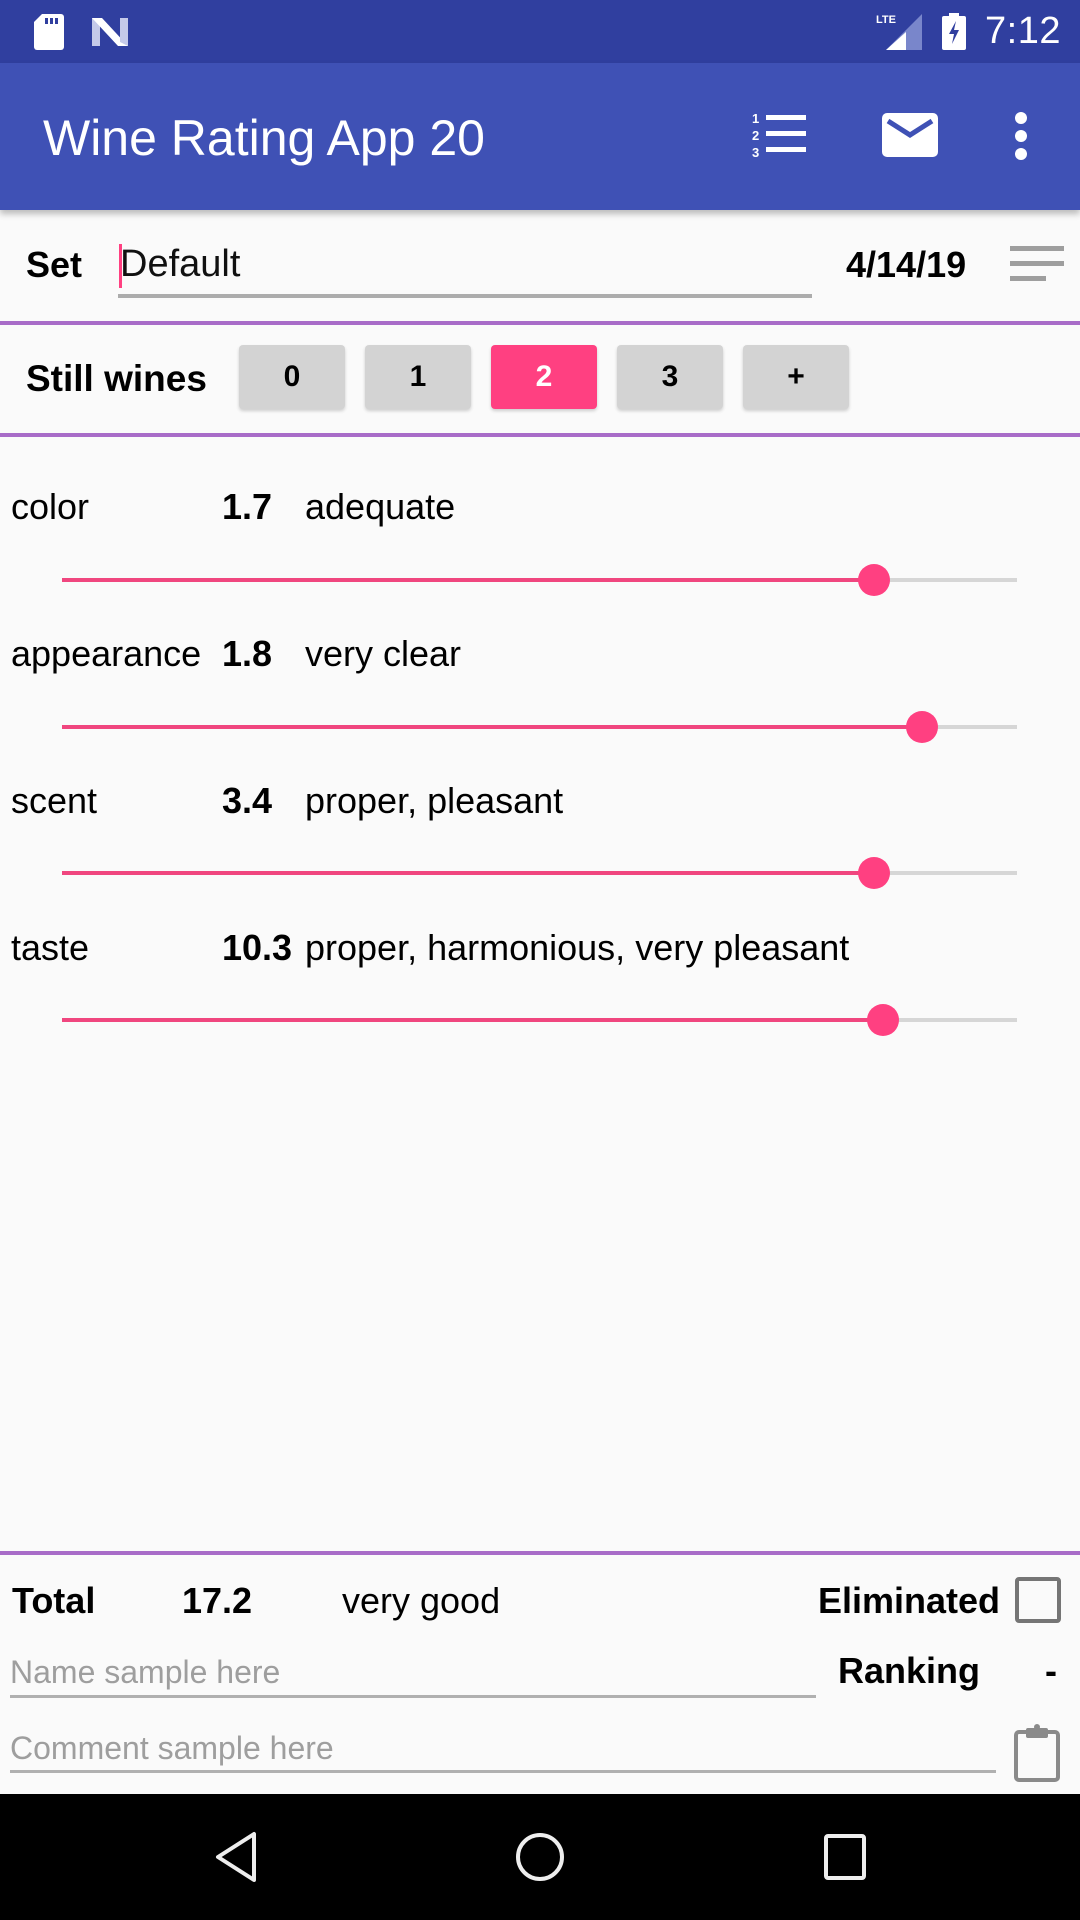  Describe the element at coordinates (383, 653) in the screenshot. I see `criterion-description: very clear` at that location.